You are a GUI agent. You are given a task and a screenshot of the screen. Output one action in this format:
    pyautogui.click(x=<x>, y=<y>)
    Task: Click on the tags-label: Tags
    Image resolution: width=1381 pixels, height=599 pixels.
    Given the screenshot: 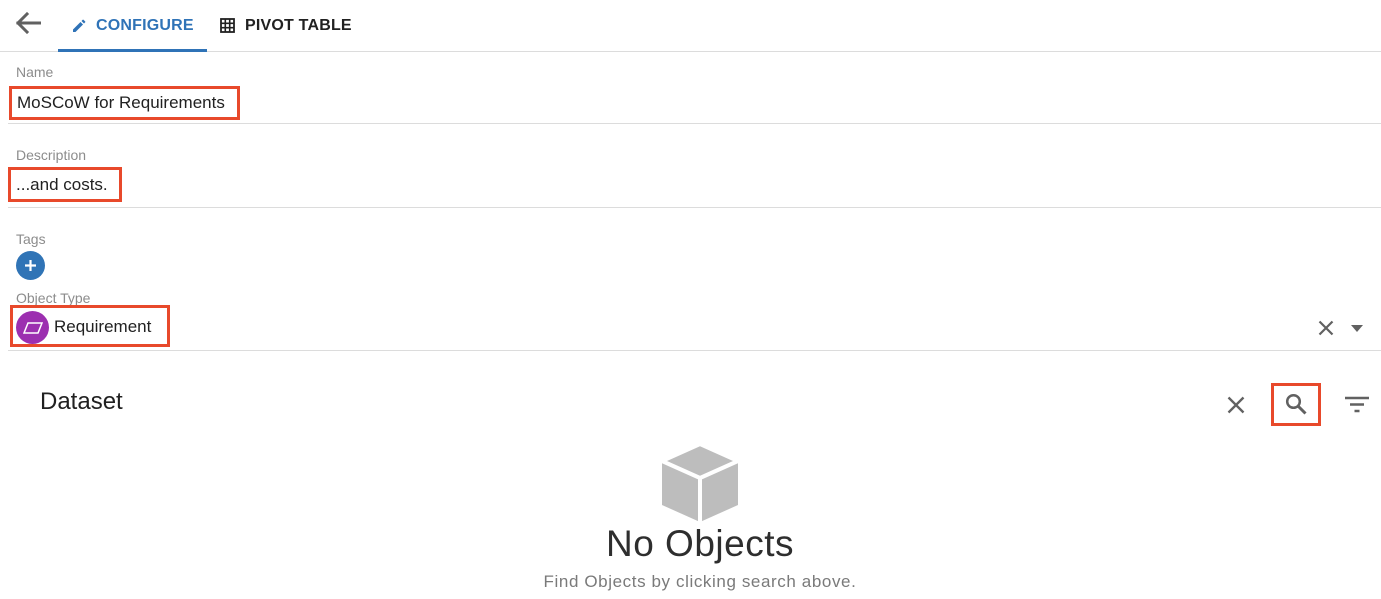 What is the action you would take?
    pyautogui.click(x=31, y=239)
    